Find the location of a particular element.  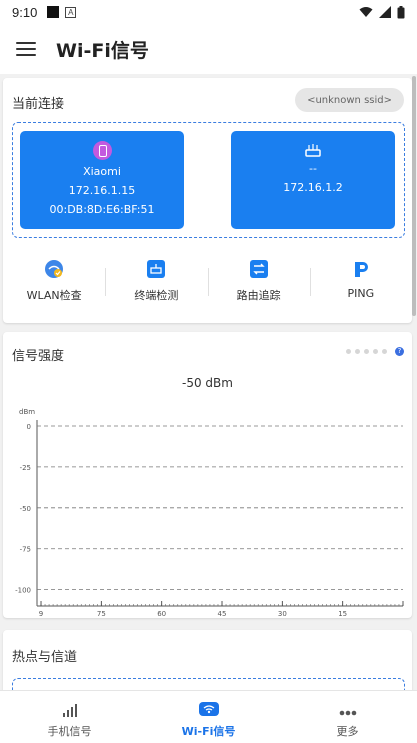

router-ip: 172.16.1.2 is located at coordinates (313, 187).